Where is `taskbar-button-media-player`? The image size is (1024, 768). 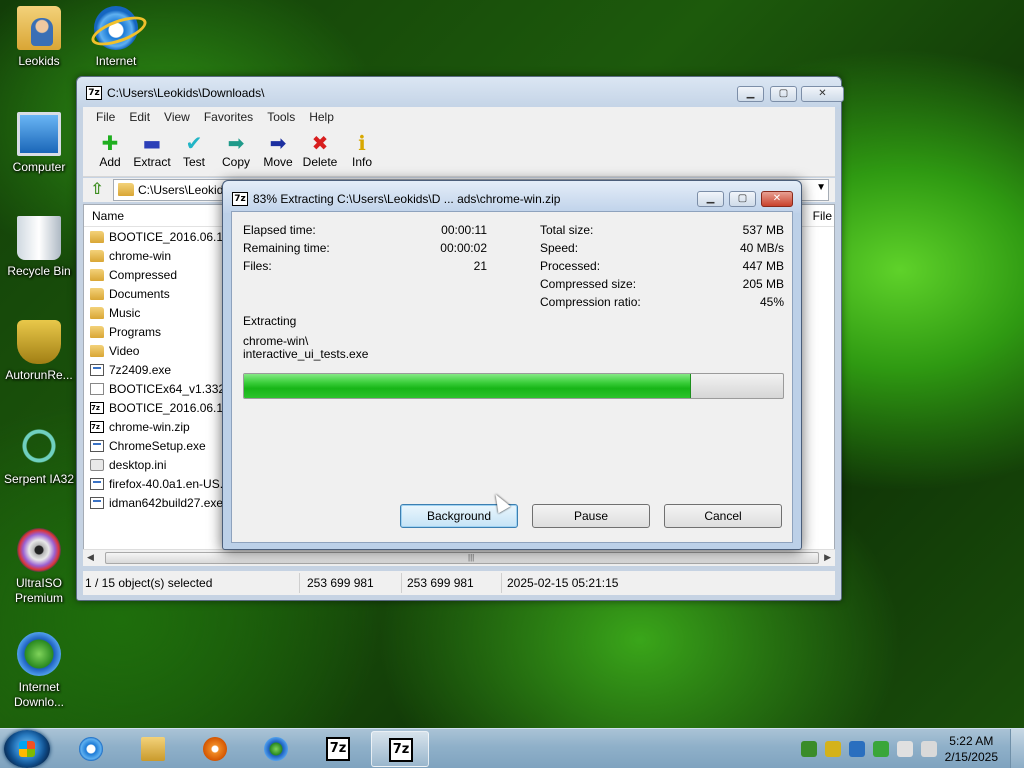 taskbar-button-media-player is located at coordinates (215, 749).